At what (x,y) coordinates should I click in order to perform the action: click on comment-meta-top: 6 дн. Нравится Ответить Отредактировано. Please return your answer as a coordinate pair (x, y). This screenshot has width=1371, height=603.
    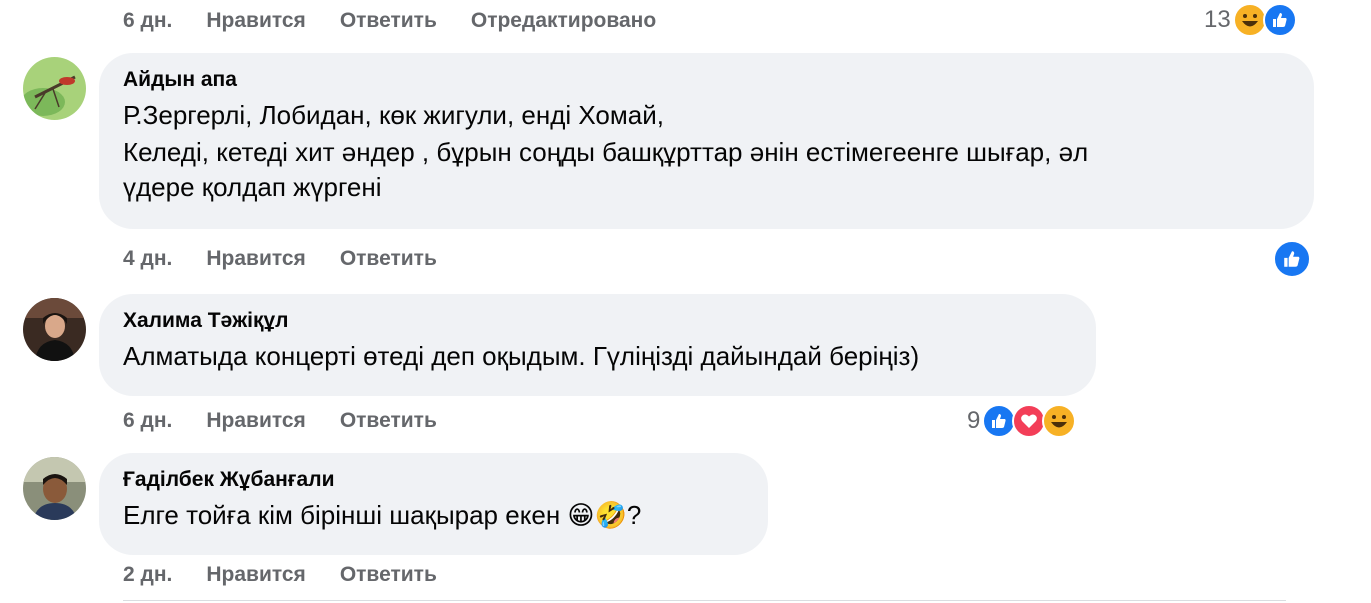
    Looking at the image, I should click on (406, 21).